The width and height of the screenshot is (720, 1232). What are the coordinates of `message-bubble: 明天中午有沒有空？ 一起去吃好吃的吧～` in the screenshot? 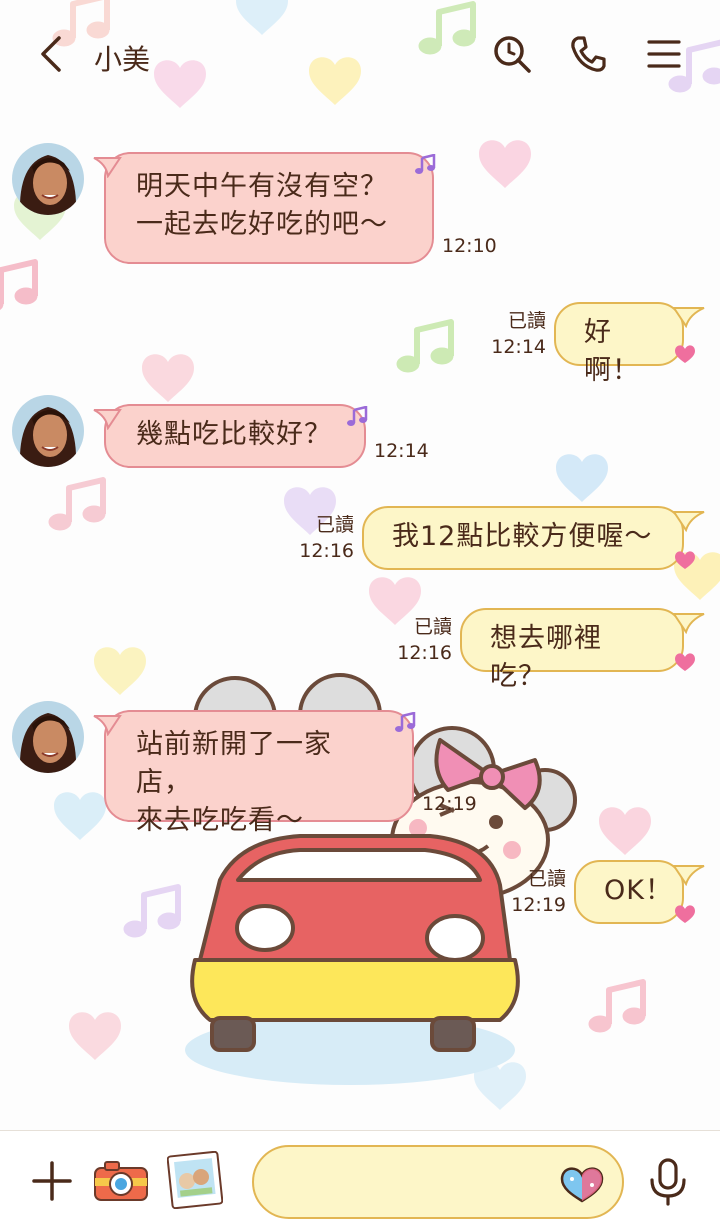 It's located at (269, 208).